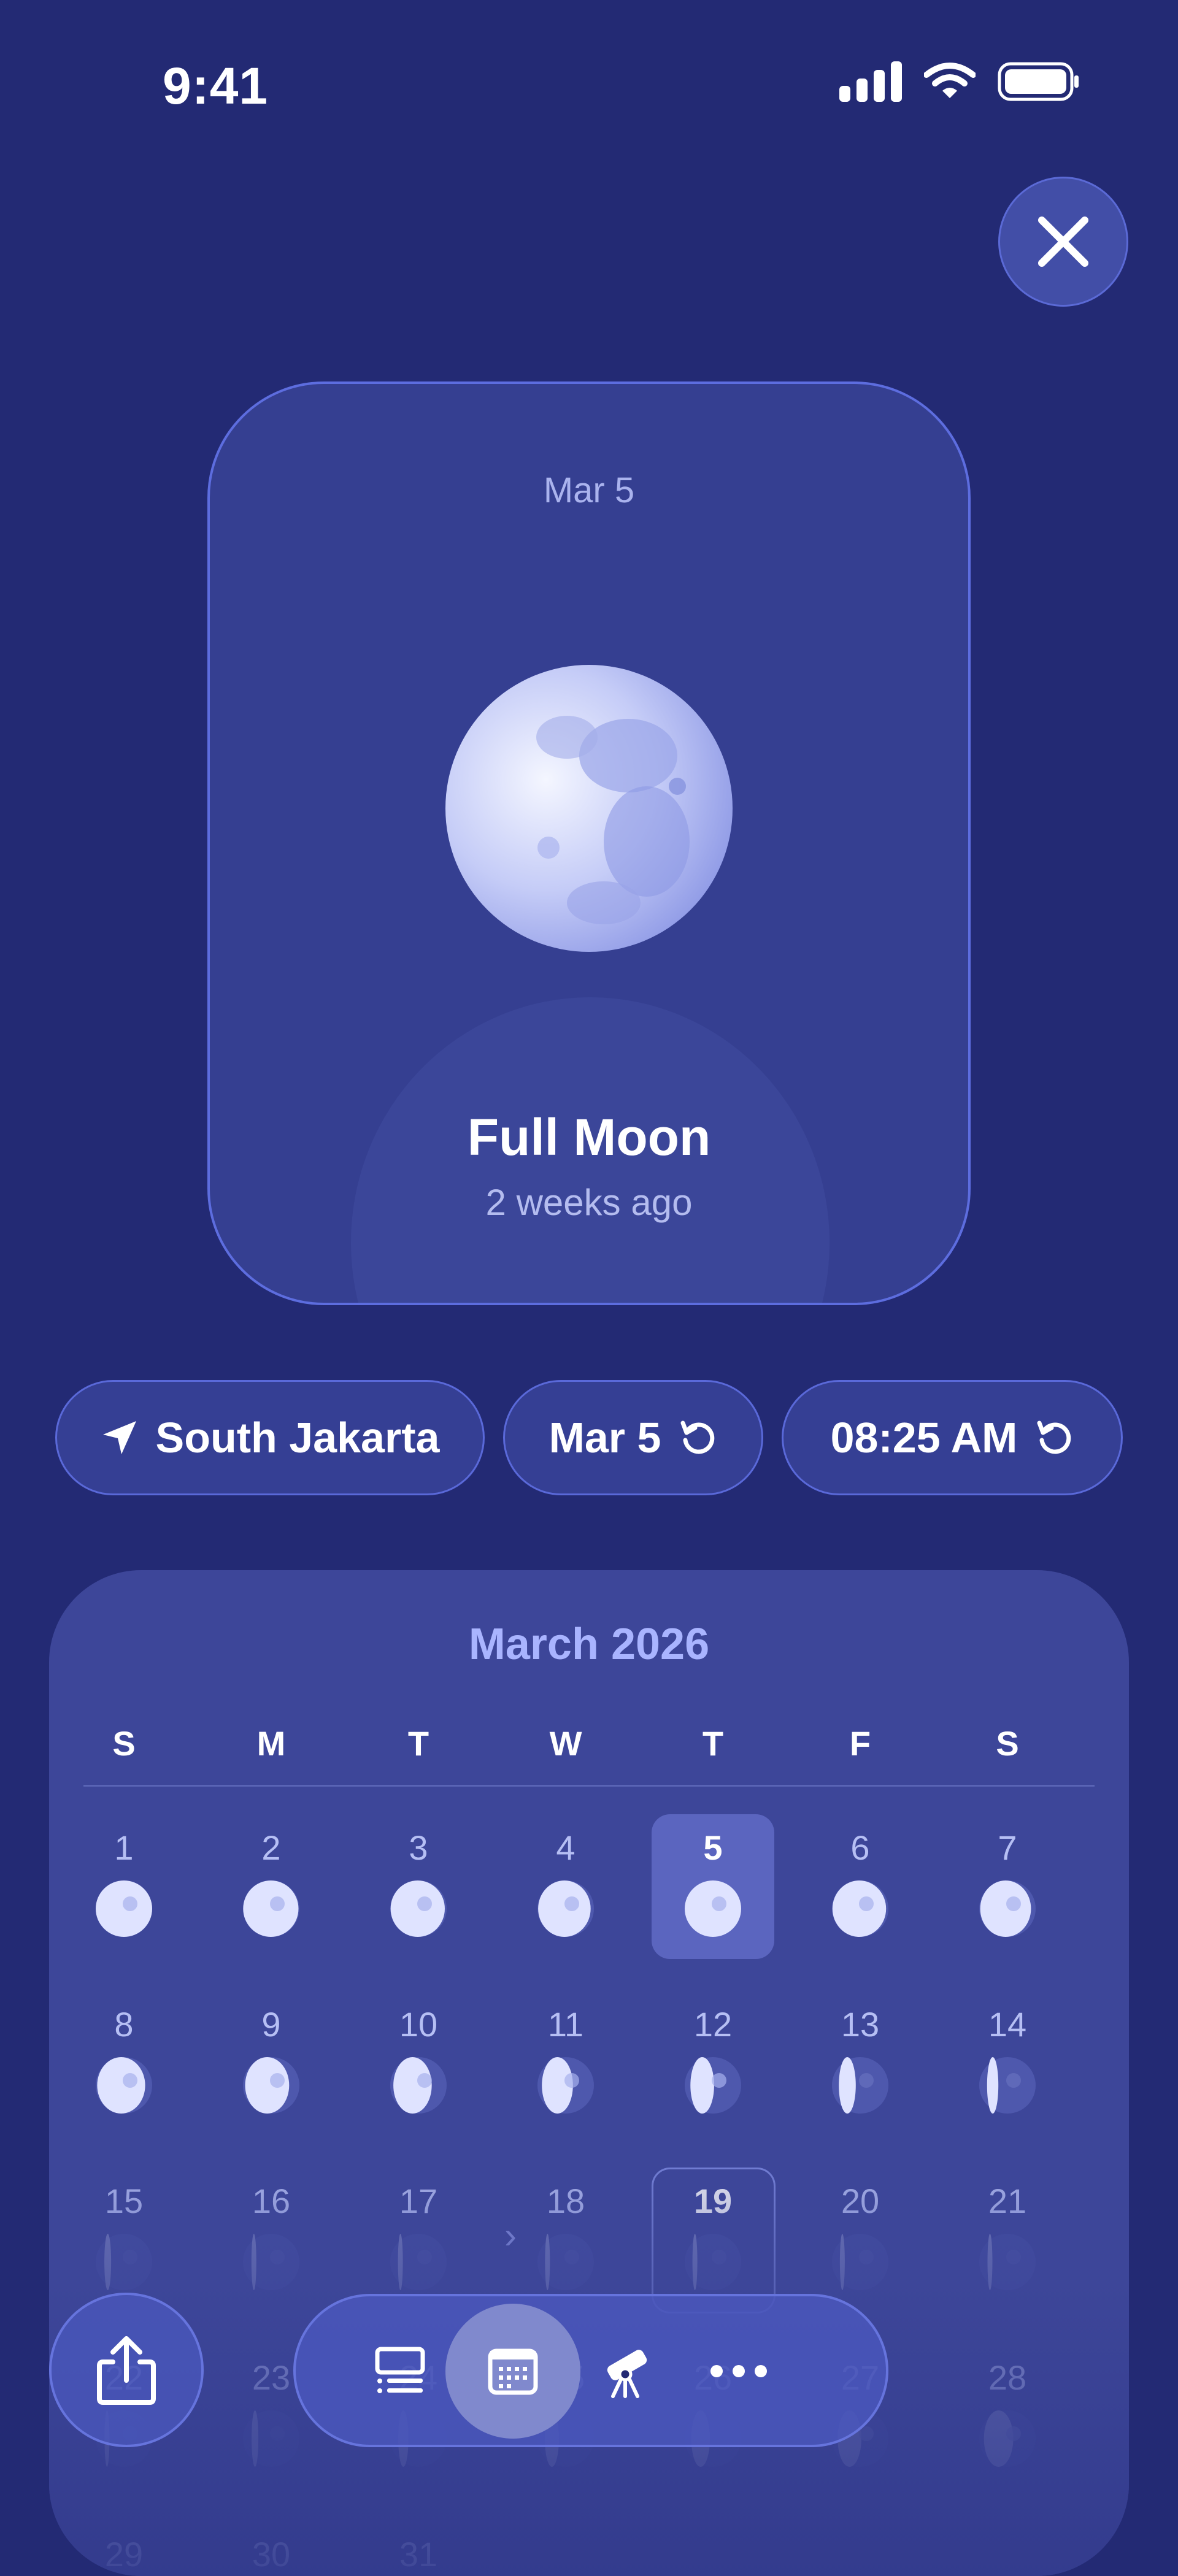 Image resolution: width=1178 pixels, height=2576 pixels. What do you see at coordinates (589, 808) in the screenshot?
I see `full-moon-image` at bounding box center [589, 808].